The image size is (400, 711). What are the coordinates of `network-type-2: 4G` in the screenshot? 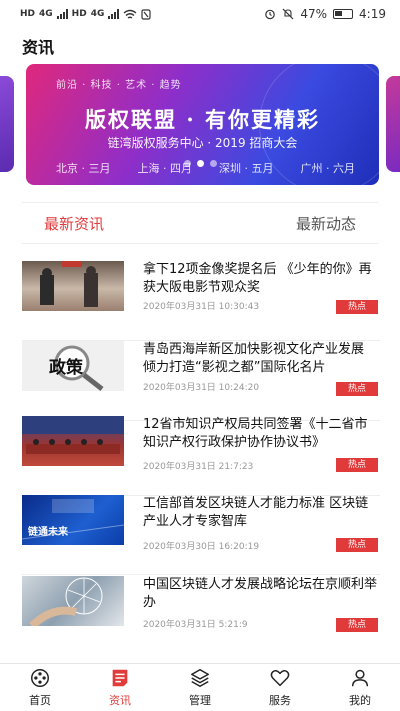 It's located at (97, 14).